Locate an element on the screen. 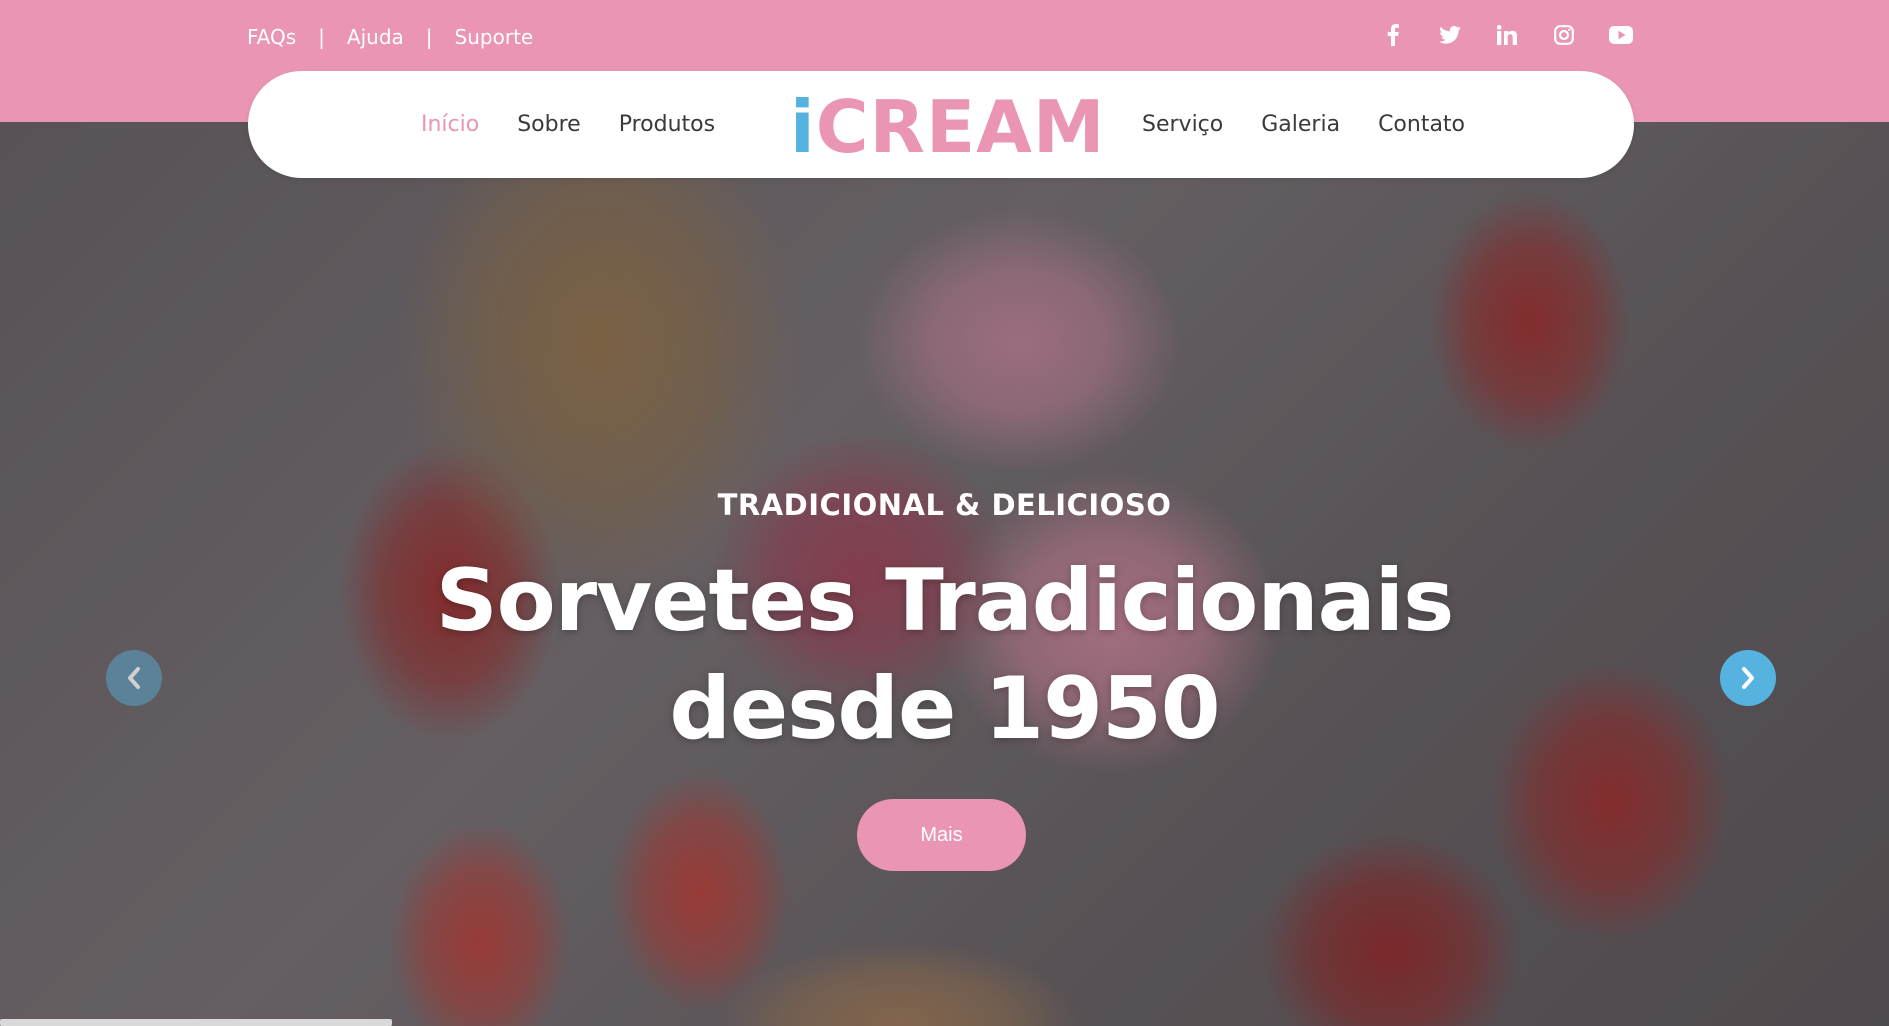  help-link: Ajuda is located at coordinates (375, 37).